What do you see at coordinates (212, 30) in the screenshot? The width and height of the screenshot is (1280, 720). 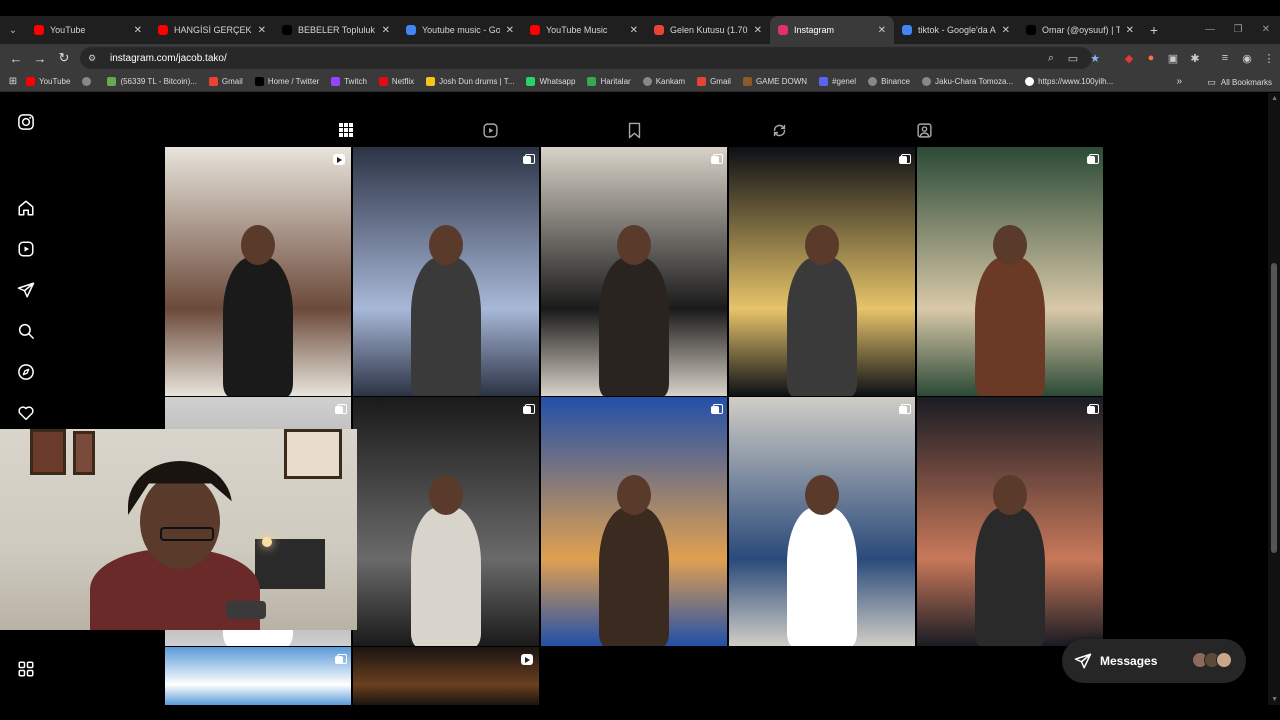 I see `browser-tab: HANGİSİ GERÇEK SES ✕` at bounding box center [212, 30].